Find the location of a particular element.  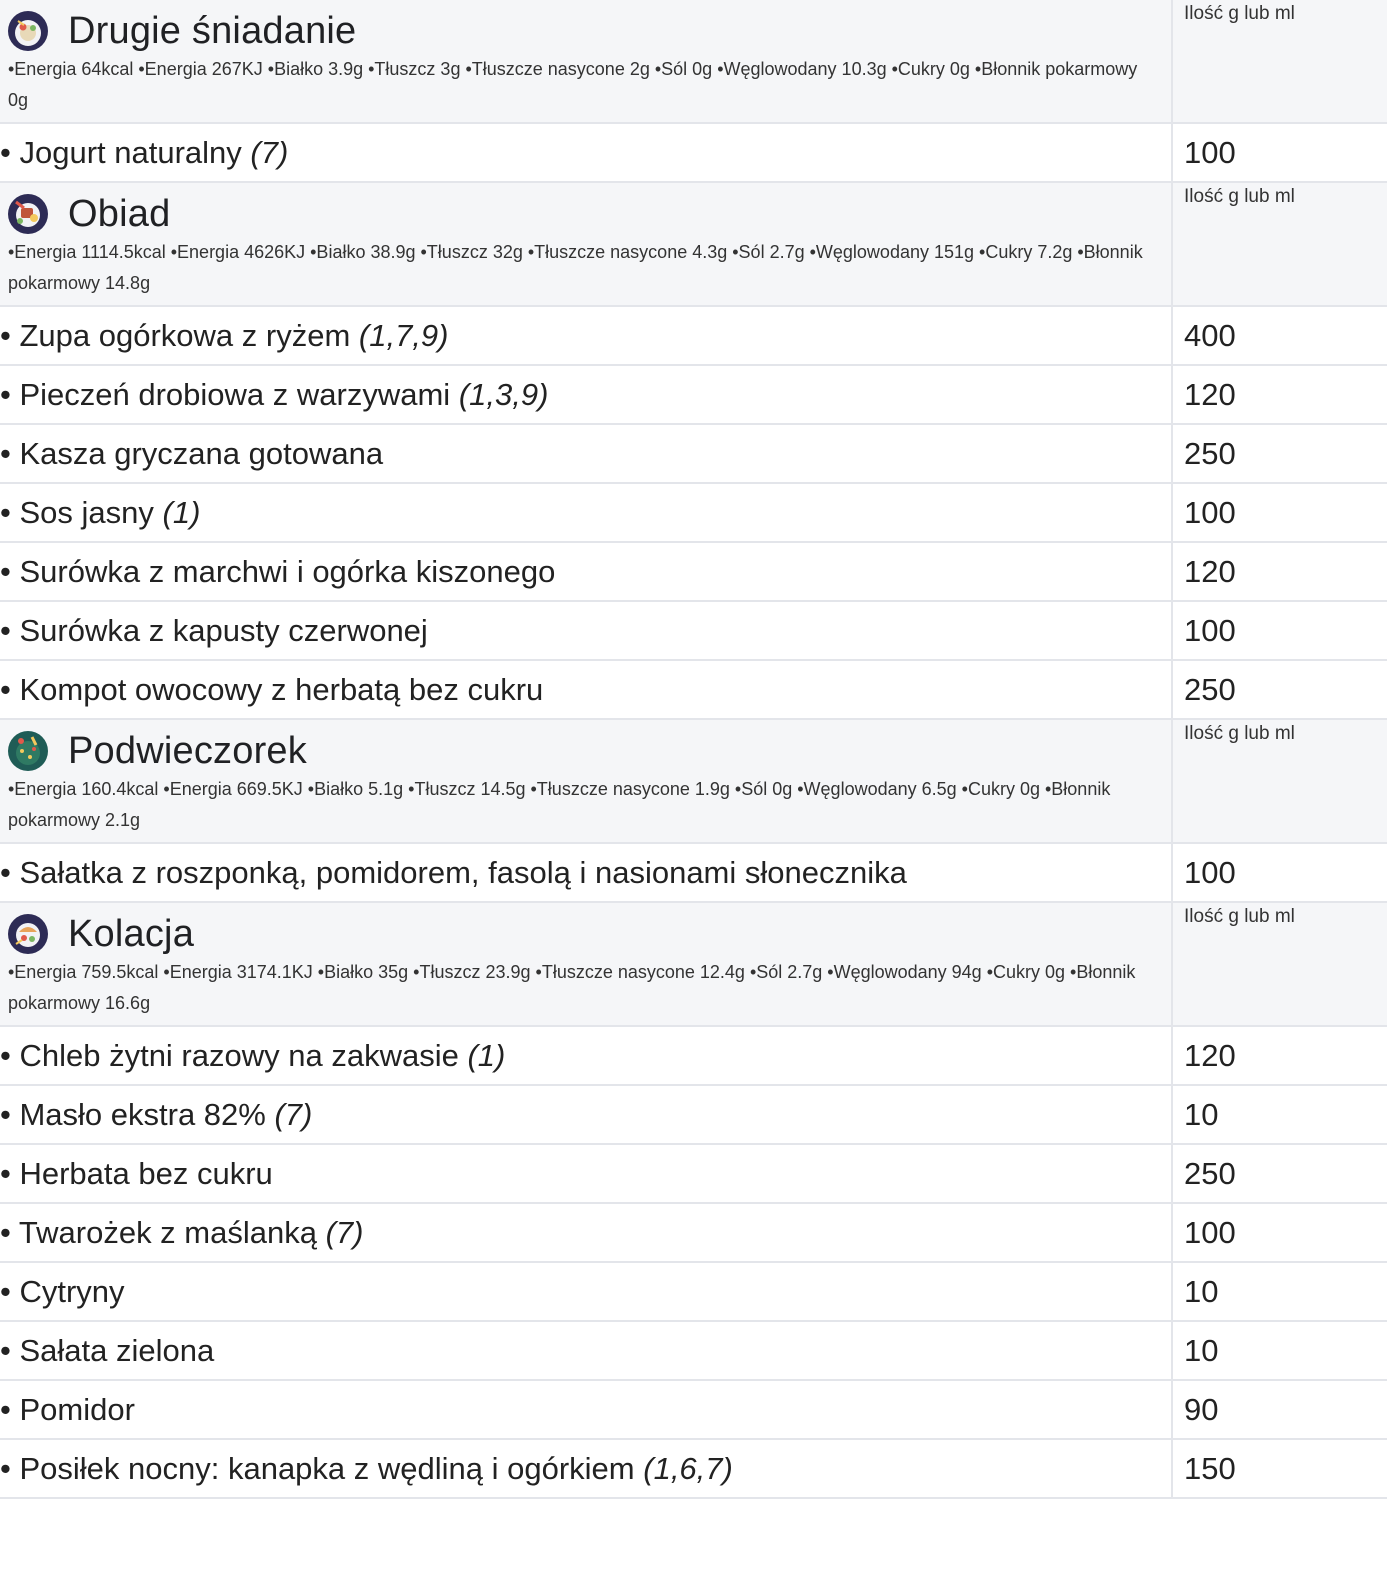

item-name: • Jogurt naturalny (7) is located at coordinates (585, 152).